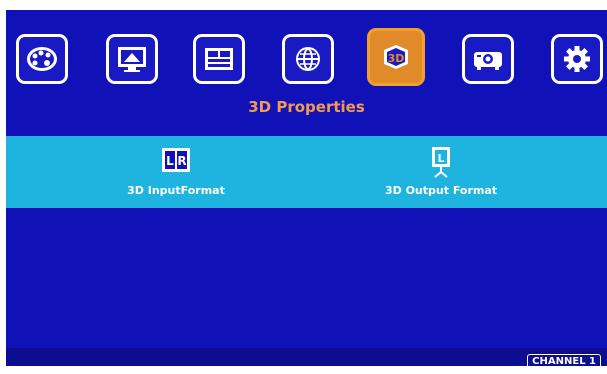  I want to click on 3d-icon: 3D, so click(396, 57).